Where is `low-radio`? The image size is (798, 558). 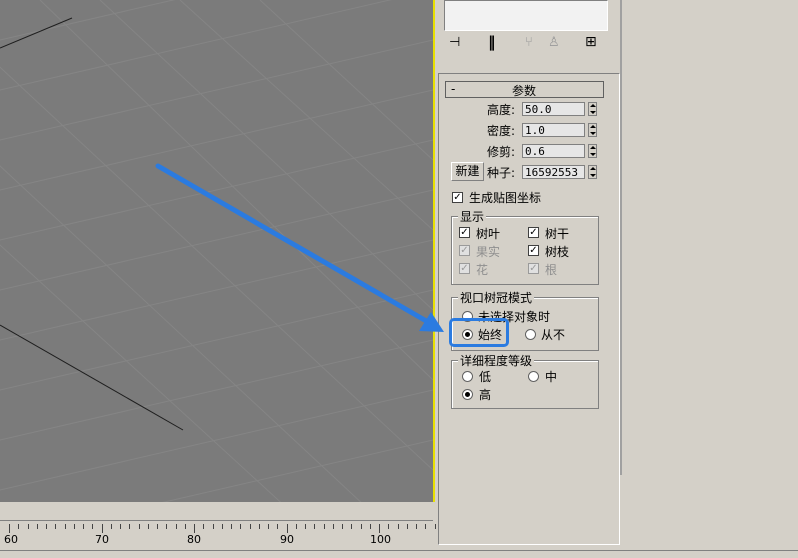 low-radio is located at coordinates (467, 376).